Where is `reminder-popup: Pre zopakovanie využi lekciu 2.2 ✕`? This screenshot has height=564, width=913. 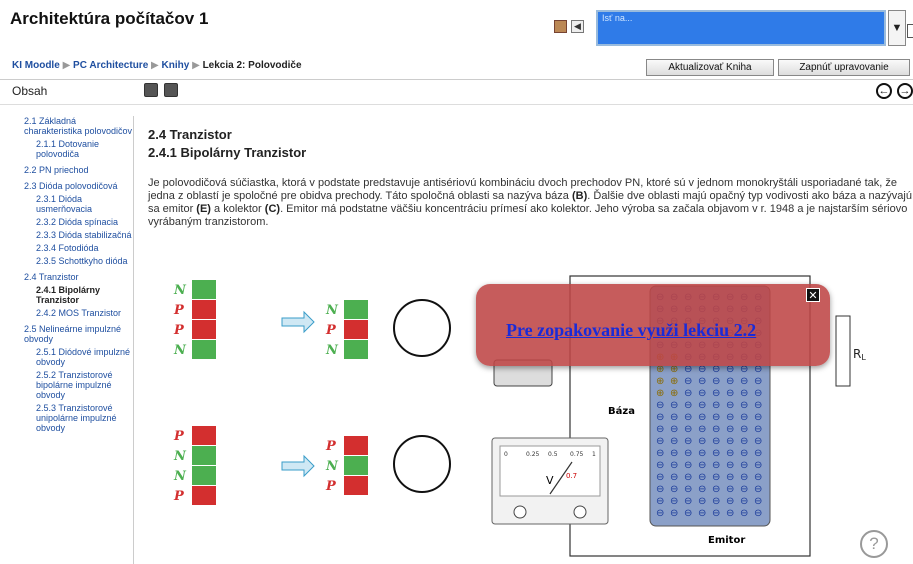 reminder-popup: Pre zopakovanie využi lekciu 2.2 ✕ is located at coordinates (653, 325).